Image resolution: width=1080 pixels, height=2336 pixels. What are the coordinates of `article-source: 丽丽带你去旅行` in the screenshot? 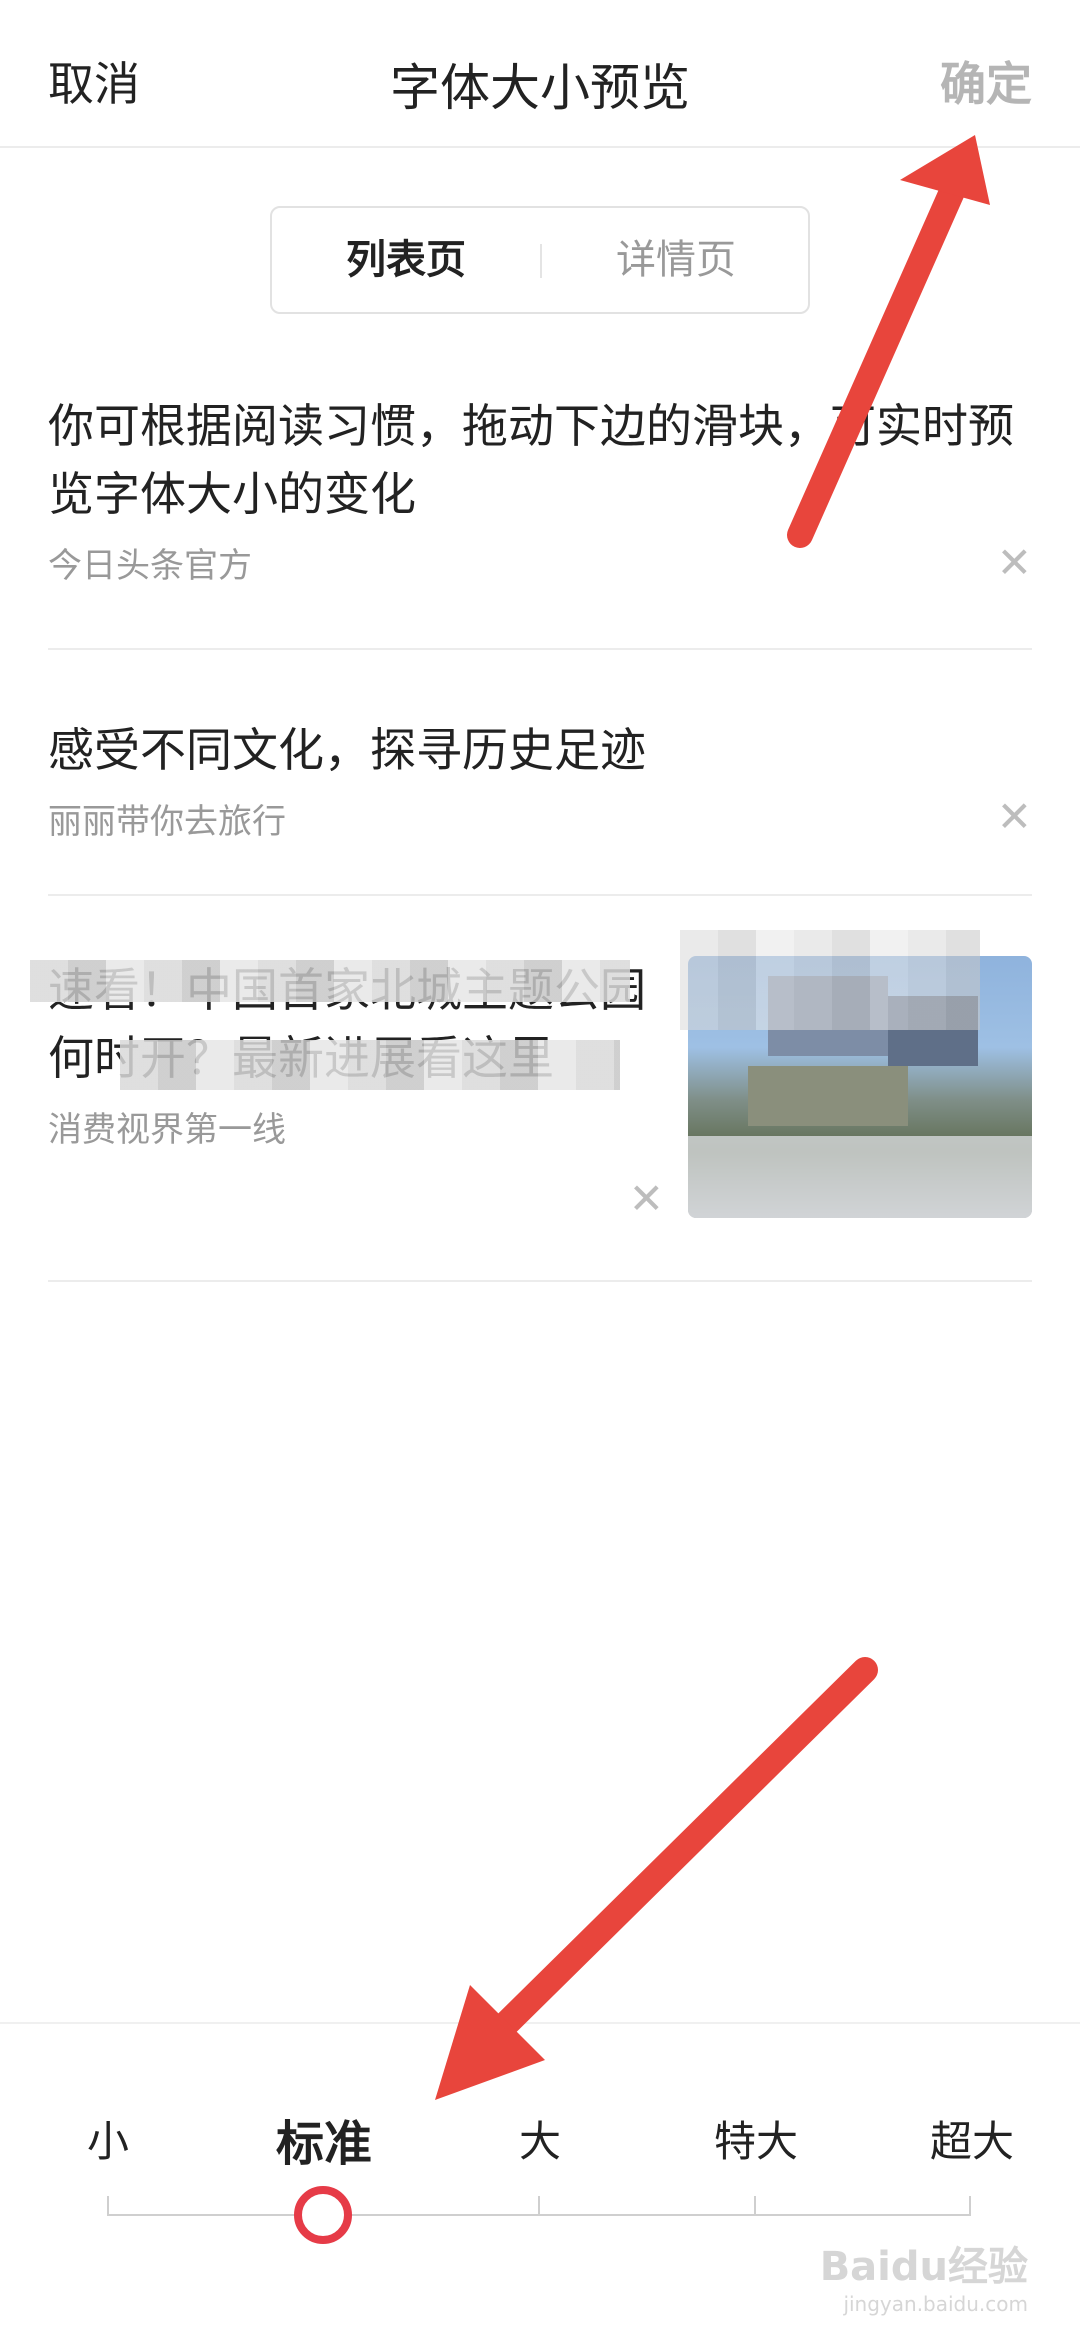 It's located at (167, 822).